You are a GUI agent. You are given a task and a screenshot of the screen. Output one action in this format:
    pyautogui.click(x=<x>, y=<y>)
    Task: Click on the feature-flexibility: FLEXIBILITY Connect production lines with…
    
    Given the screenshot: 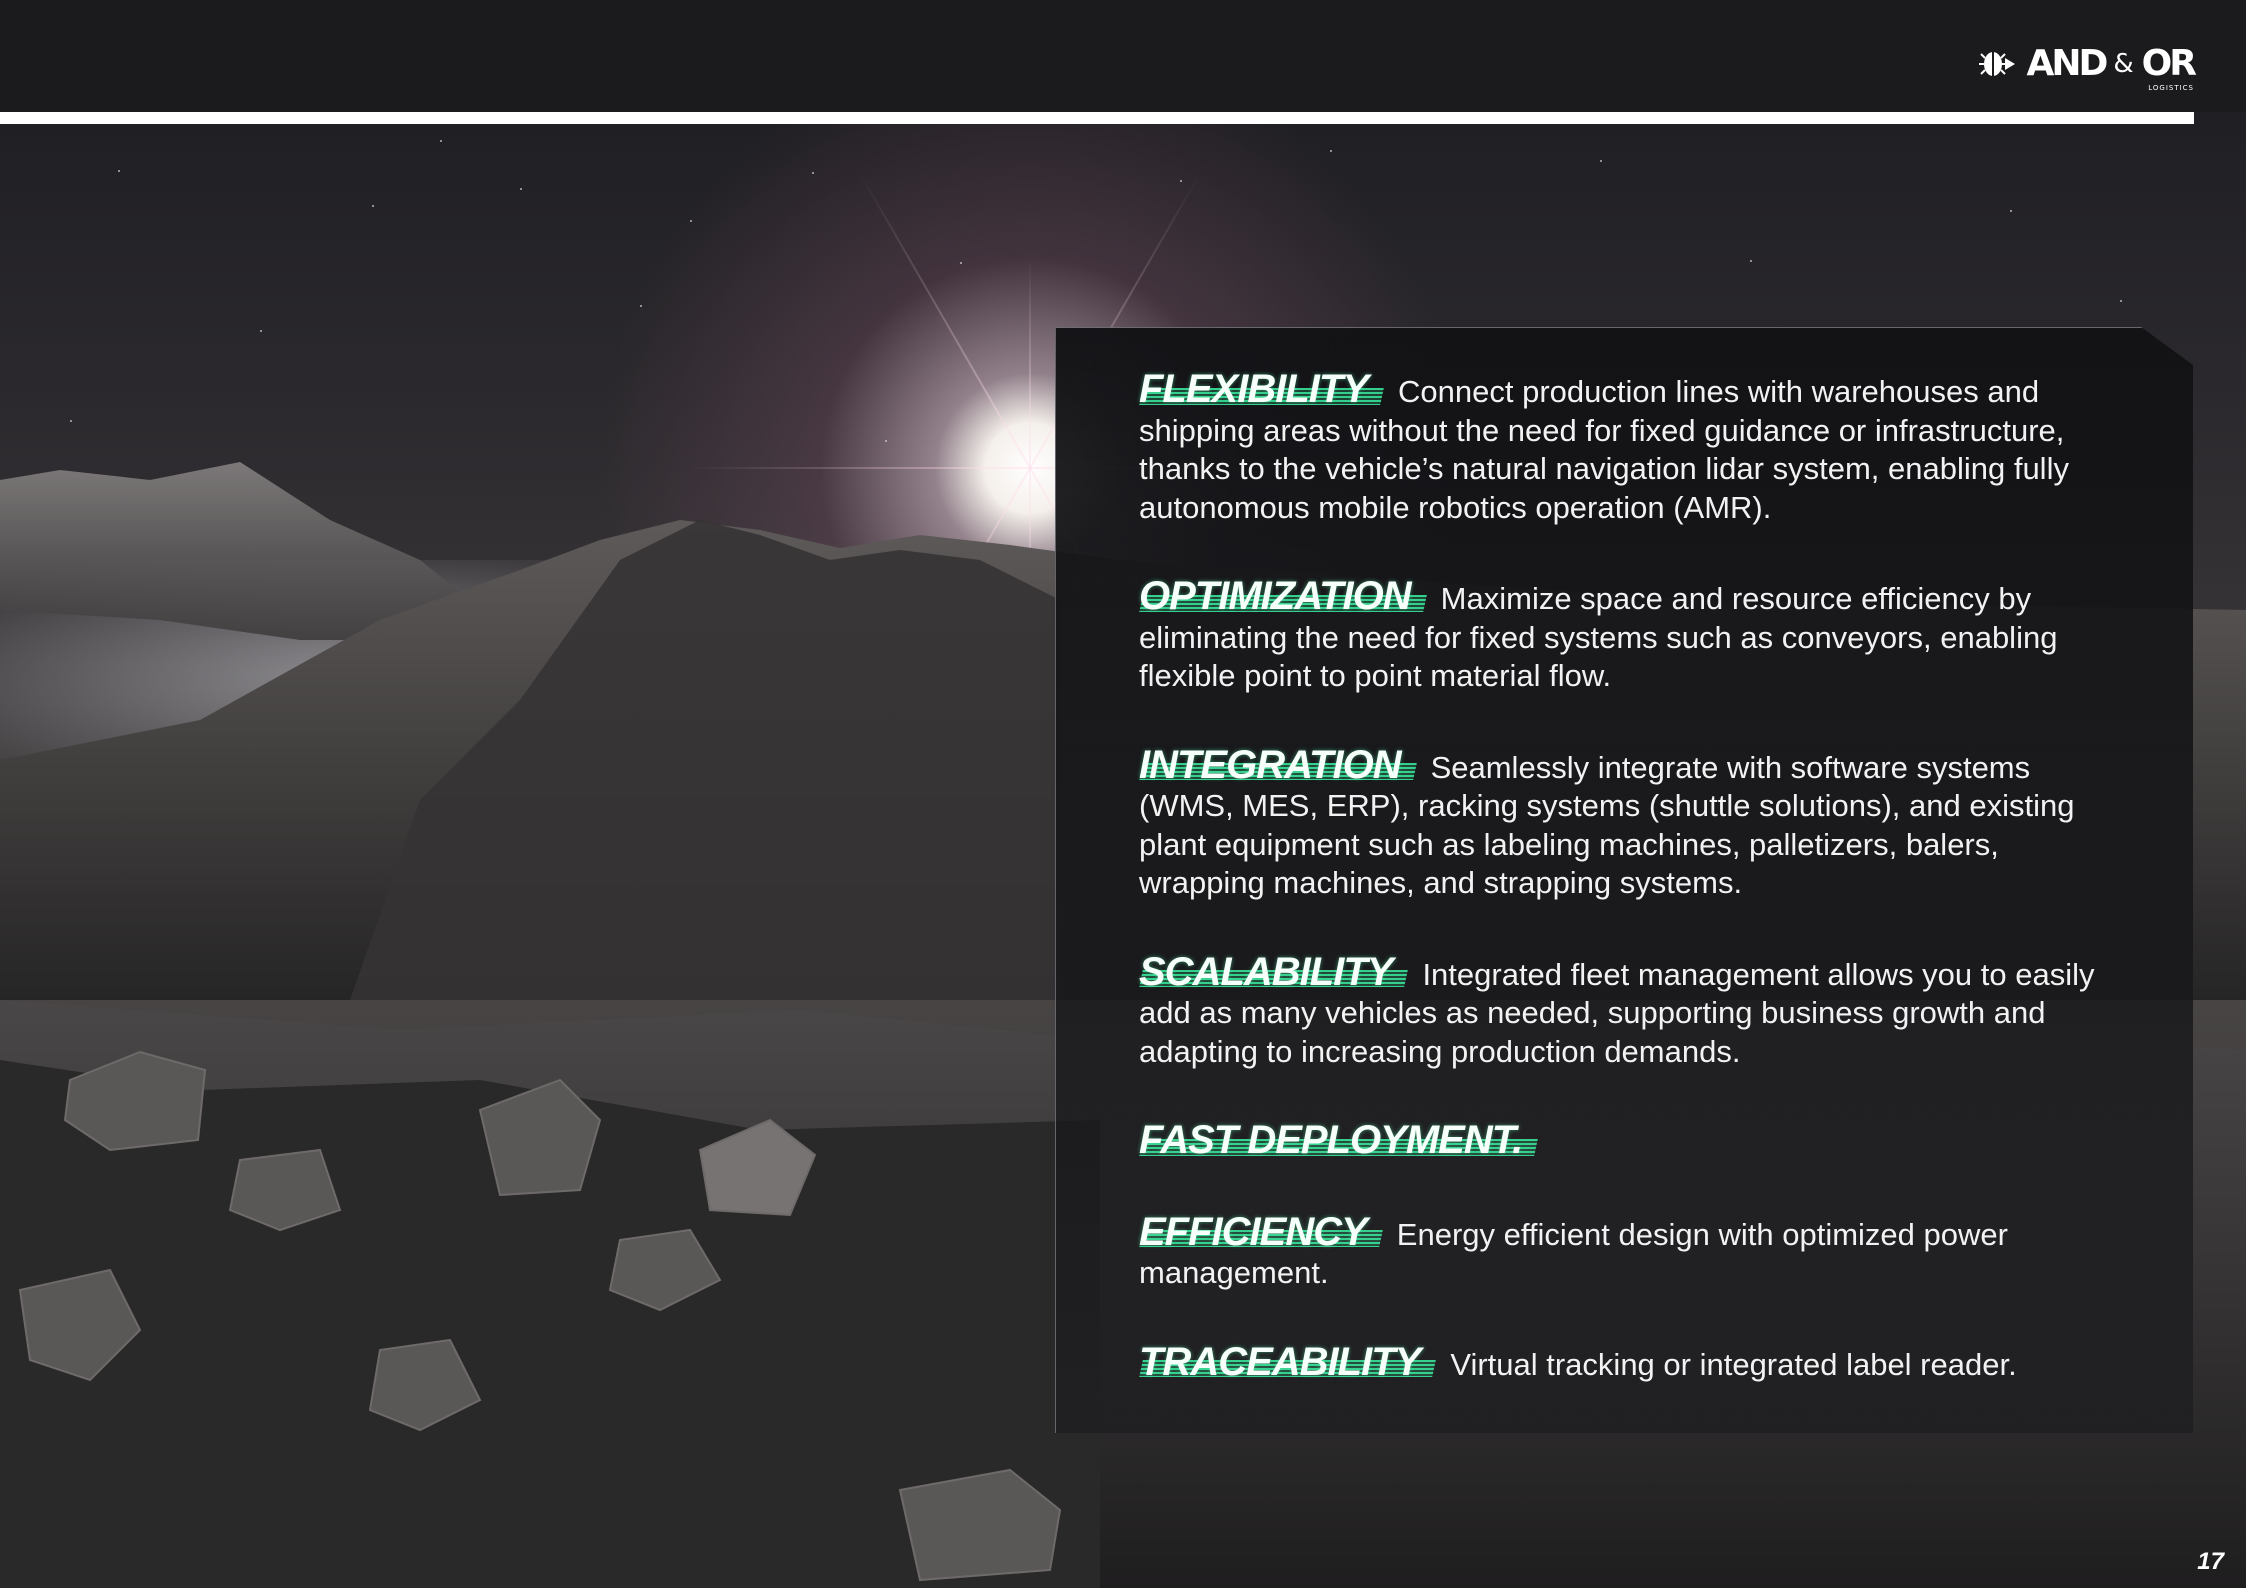 What is the action you would take?
    pyautogui.click(x=1629, y=448)
    